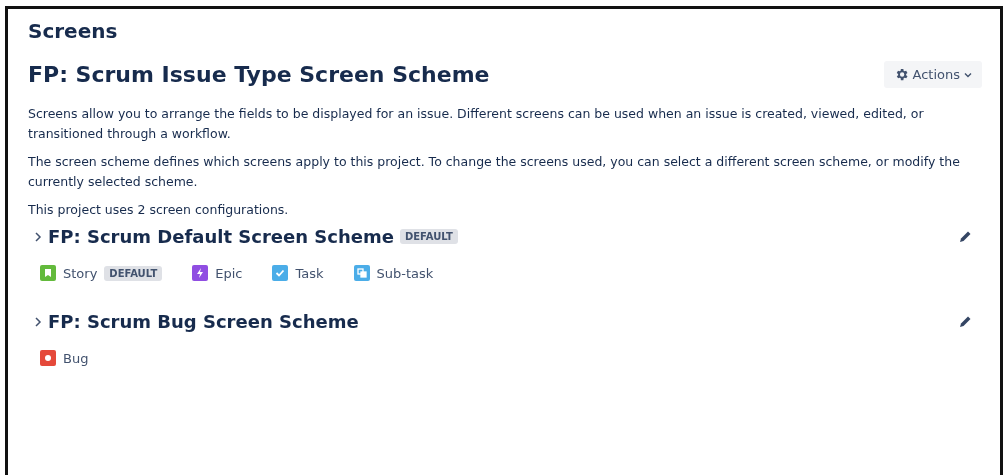 Image resolution: width=1008 pixels, height=475 pixels. What do you see at coordinates (80, 273) in the screenshot?
I see `issue-type-name: Story` at bounding box center [80, 273].